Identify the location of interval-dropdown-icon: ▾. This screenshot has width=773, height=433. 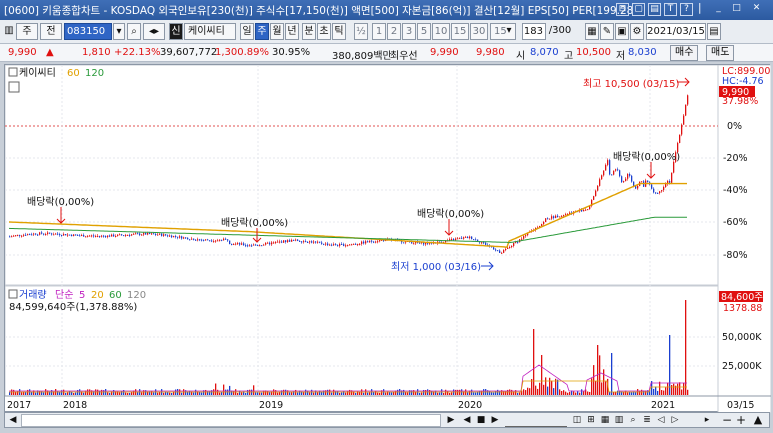
(509, 31).